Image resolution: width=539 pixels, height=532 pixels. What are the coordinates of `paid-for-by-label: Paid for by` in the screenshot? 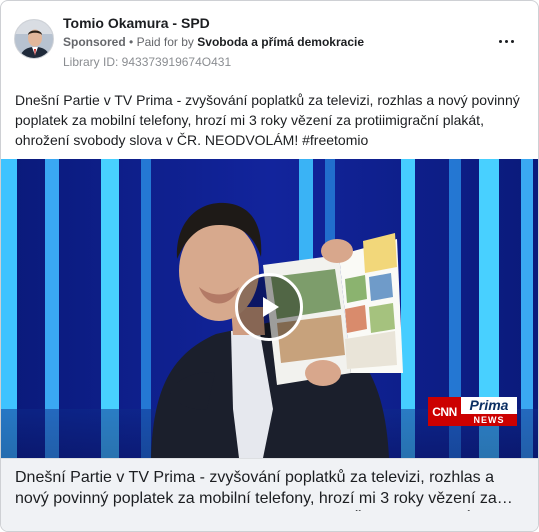 It's located at (165, 42).